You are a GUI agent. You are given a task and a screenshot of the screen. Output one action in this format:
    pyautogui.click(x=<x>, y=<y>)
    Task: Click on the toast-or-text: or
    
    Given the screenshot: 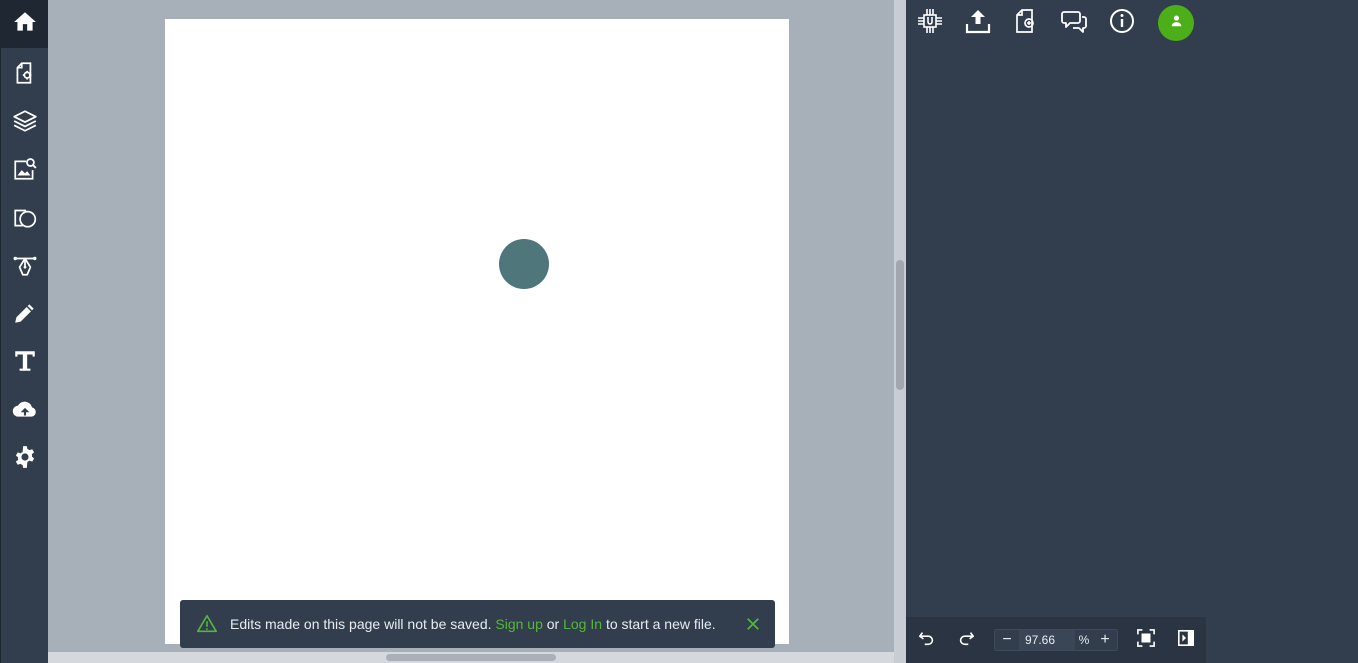 What is the action you would take?
    pyautogui.click(x=553, y=624)
    